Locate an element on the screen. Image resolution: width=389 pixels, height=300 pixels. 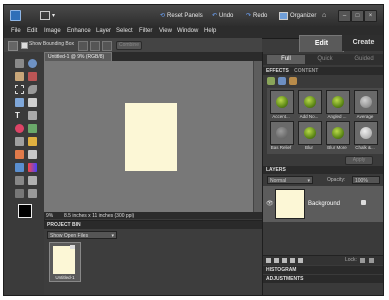
zoom-level: 9% is located at coordinates (49, 216).